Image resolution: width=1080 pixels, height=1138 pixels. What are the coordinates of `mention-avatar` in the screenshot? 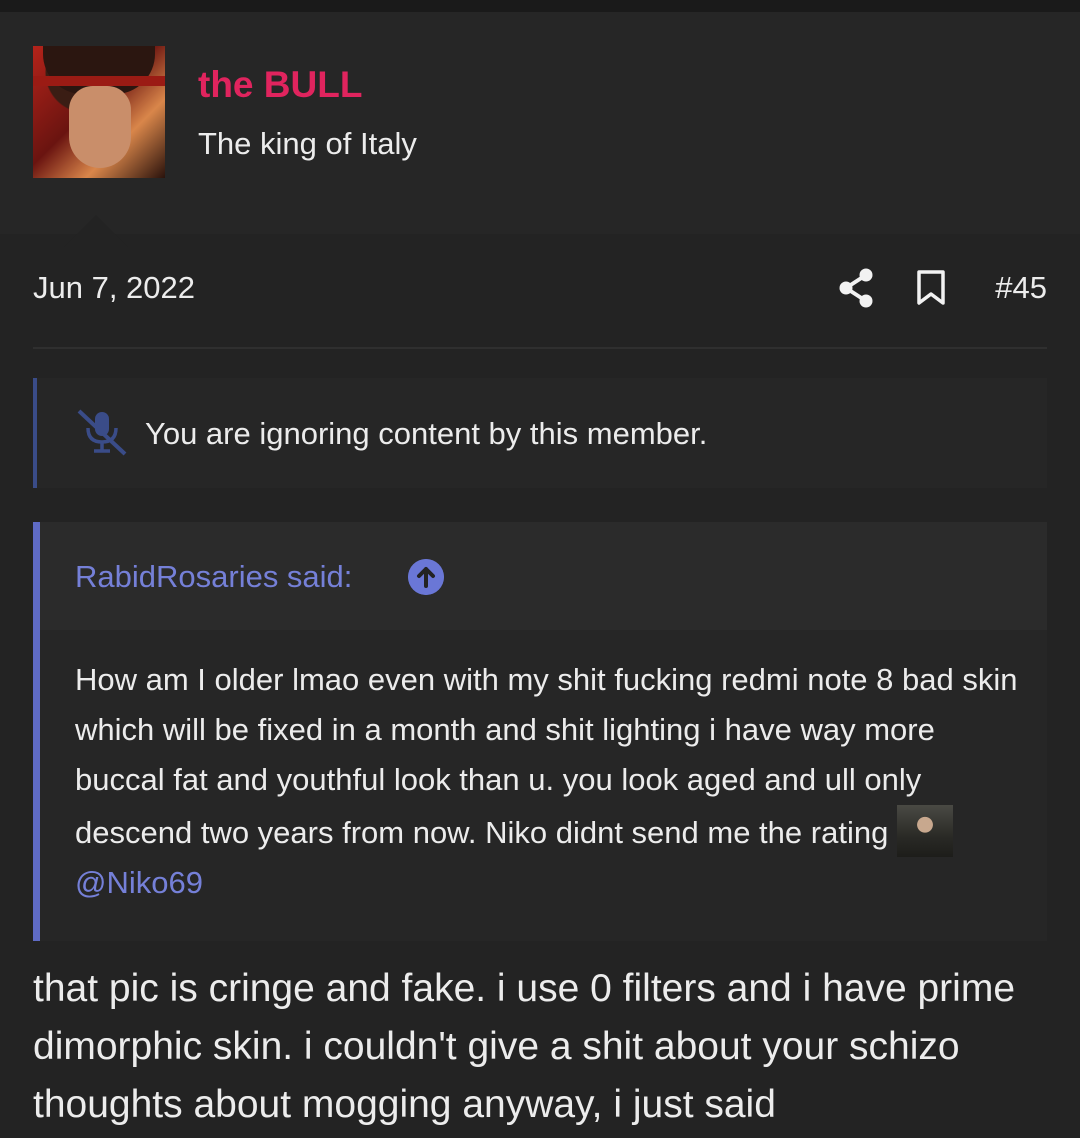 It's located at (924, 831).